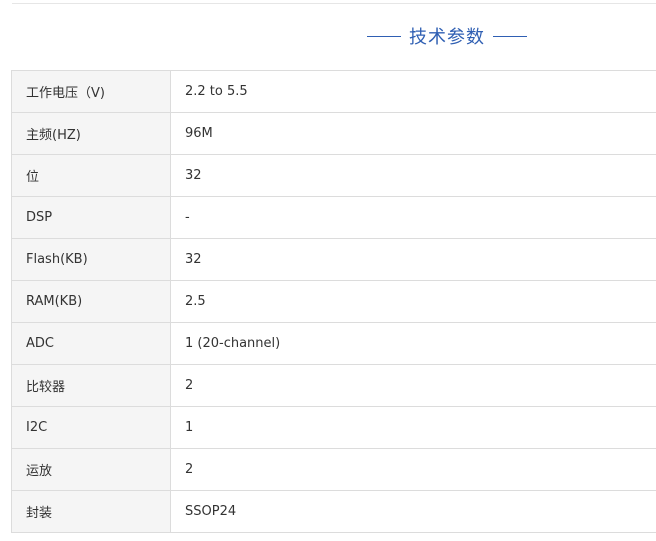  What do you see at coordinates (413, 427) in the screenshot?
I see `spec-value: 1` at bounding box center [413, 427].